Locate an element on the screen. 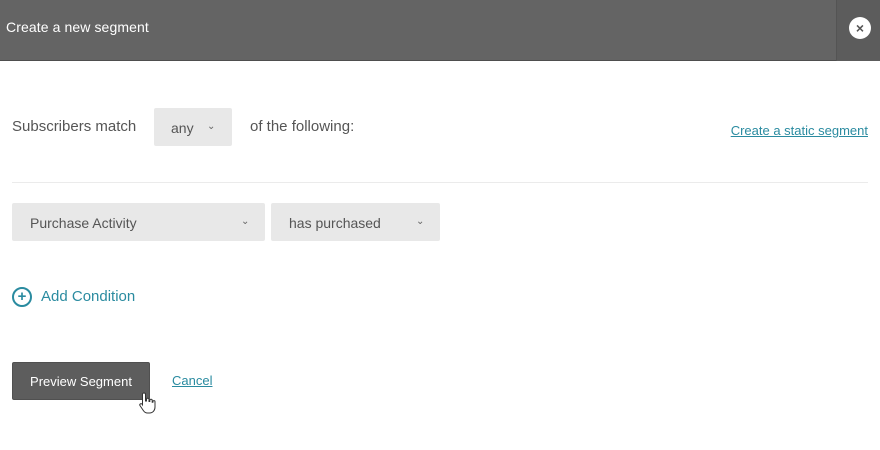 This screenshot has width=880, height=450. following-label: of the following: is located at coordinates (302, 126).